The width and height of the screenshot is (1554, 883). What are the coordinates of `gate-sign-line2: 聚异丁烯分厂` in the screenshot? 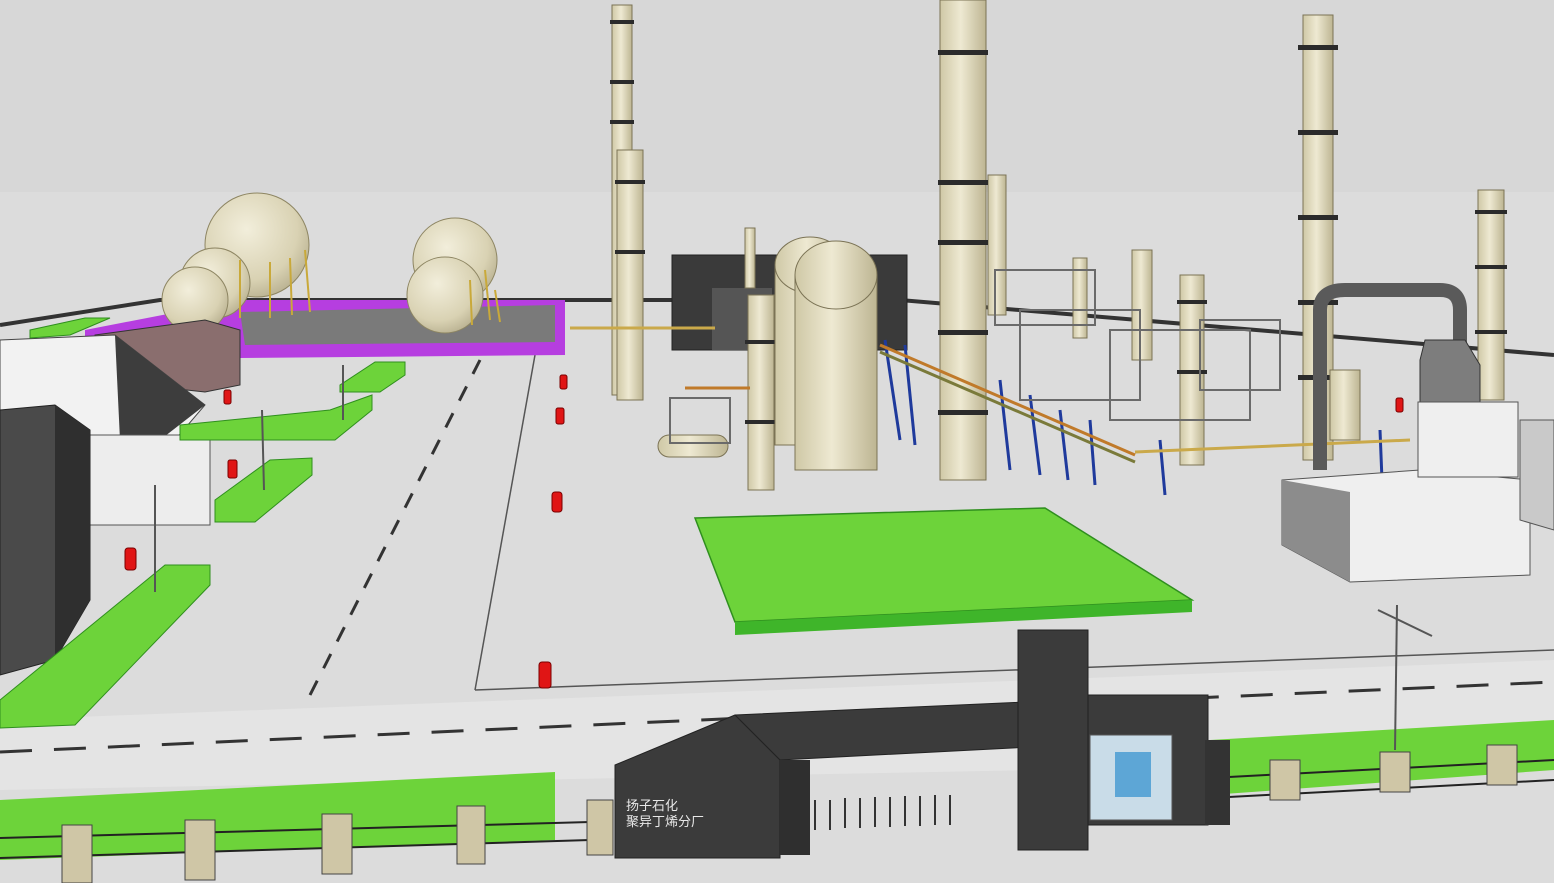 It's located at (665, 822).